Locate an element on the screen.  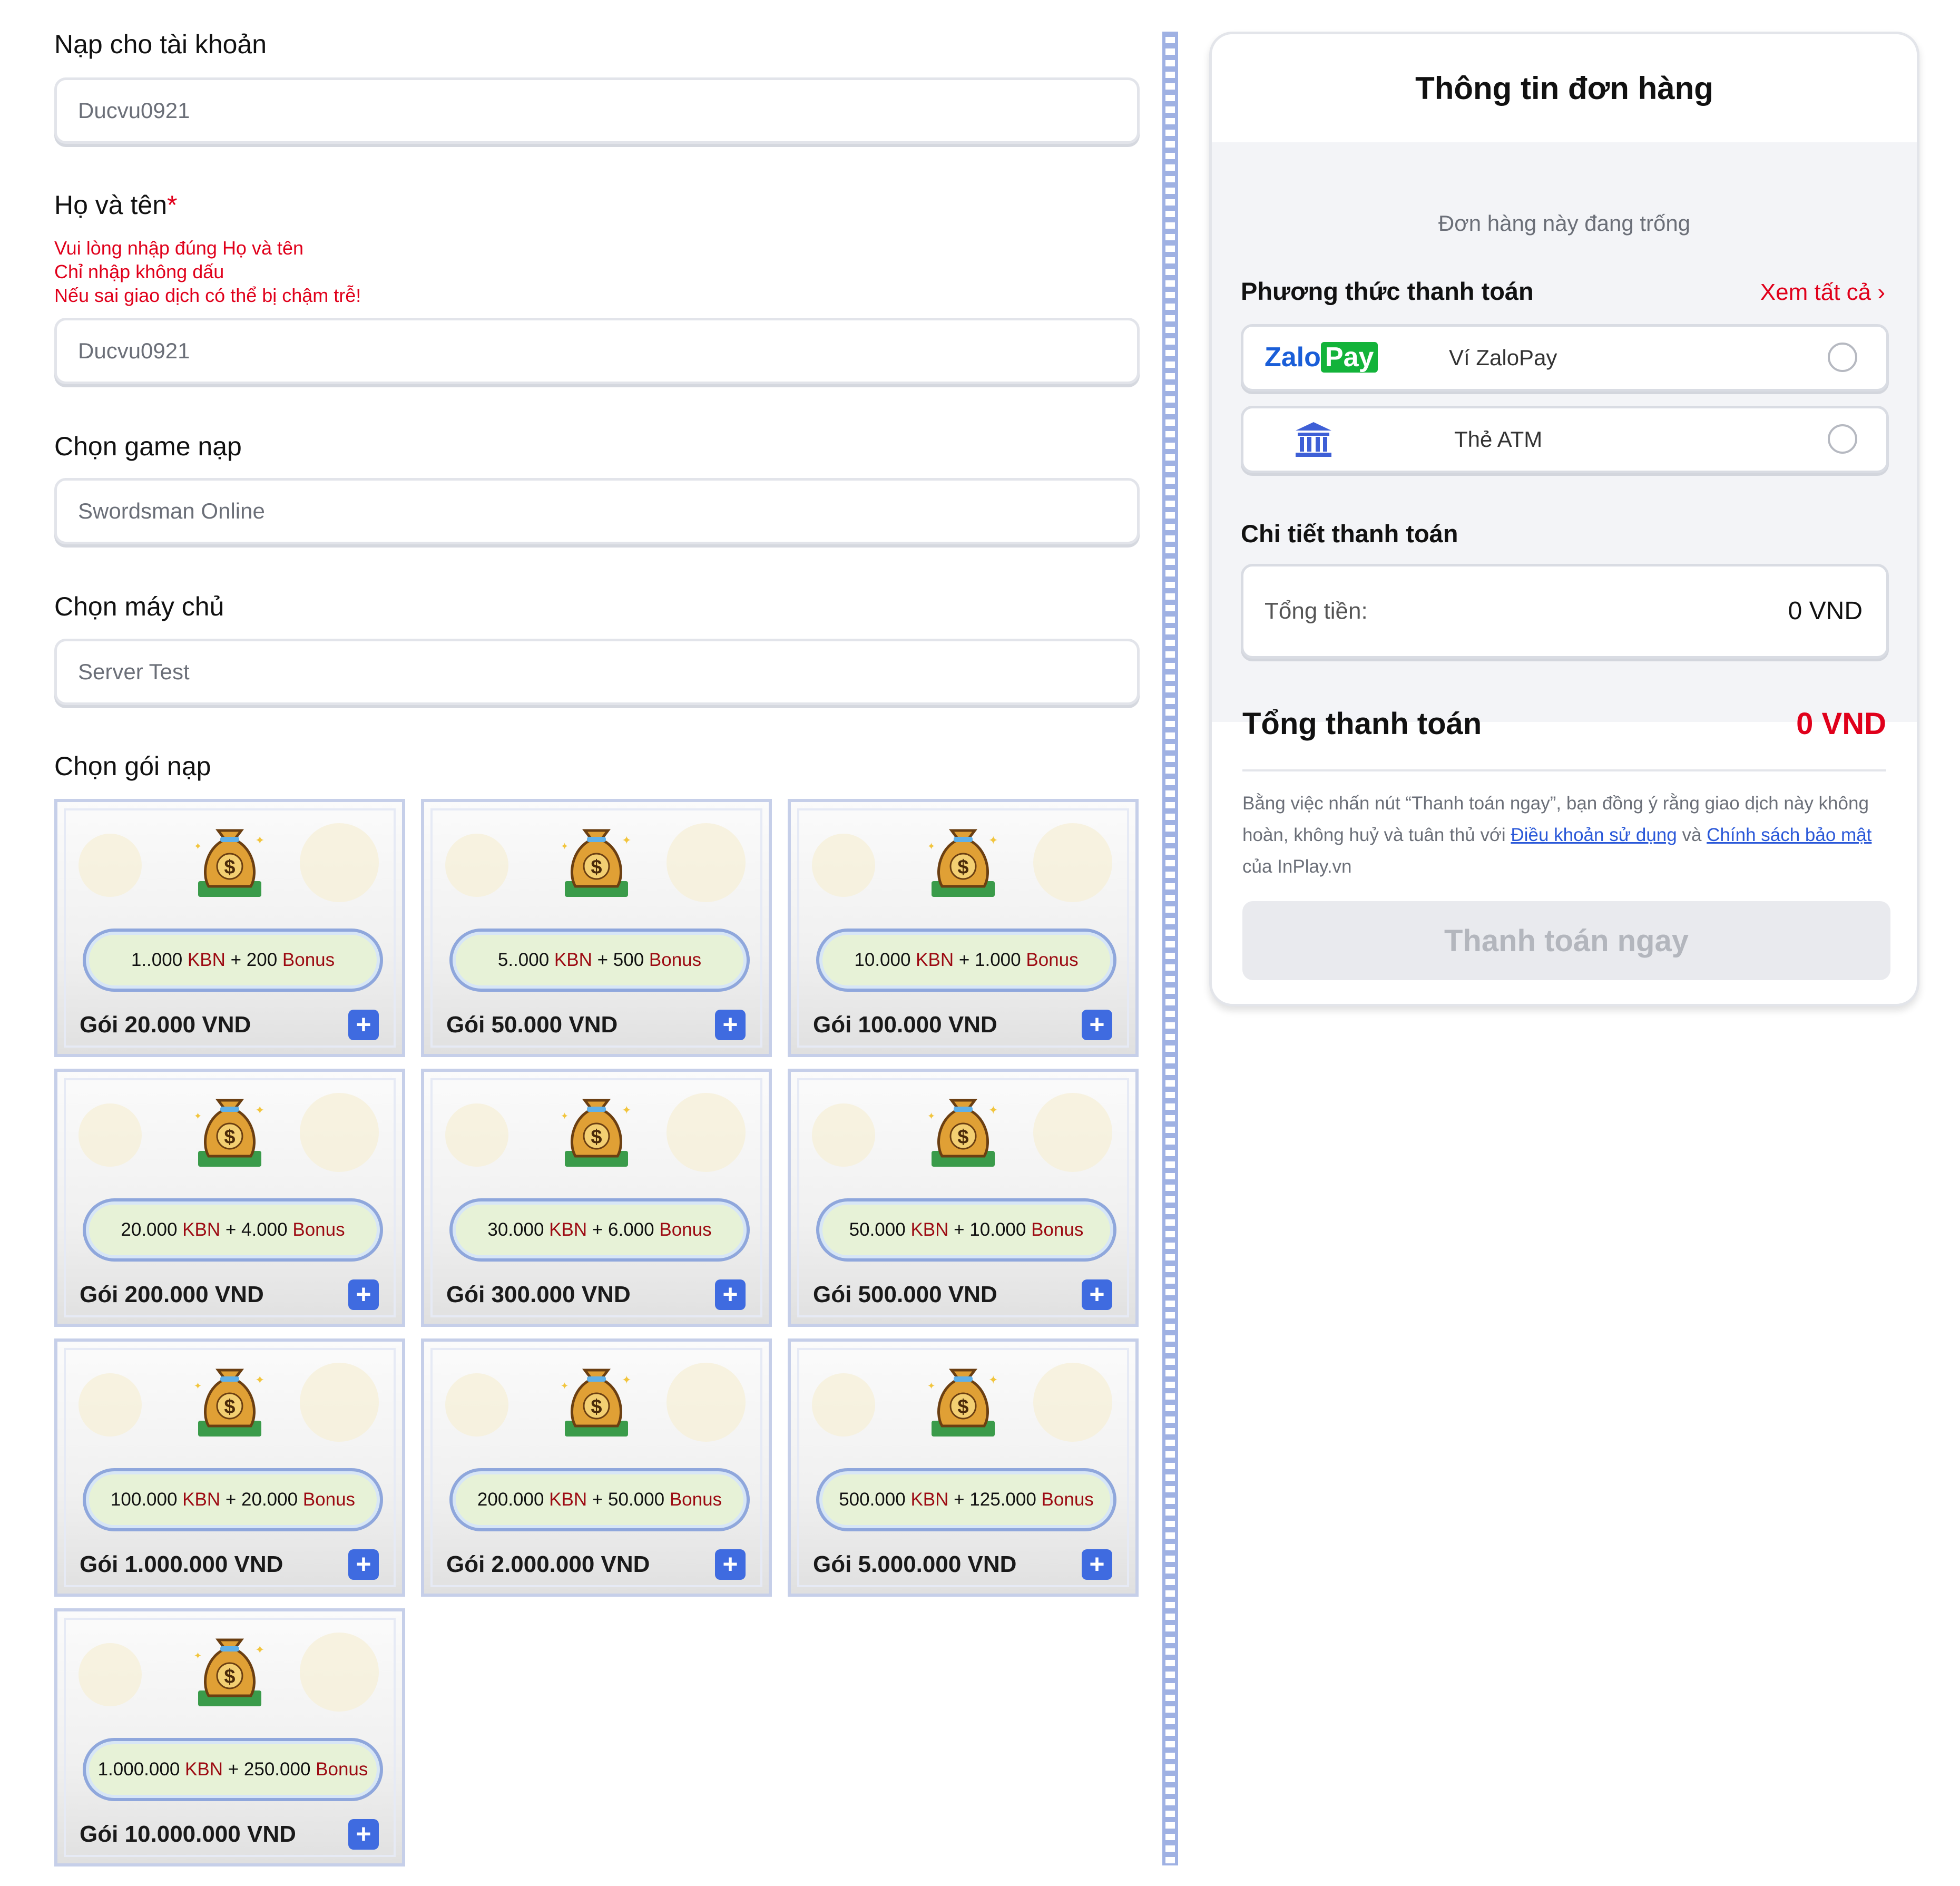
subtotal-value: 0 VND is located at coordinates (1825, 611).